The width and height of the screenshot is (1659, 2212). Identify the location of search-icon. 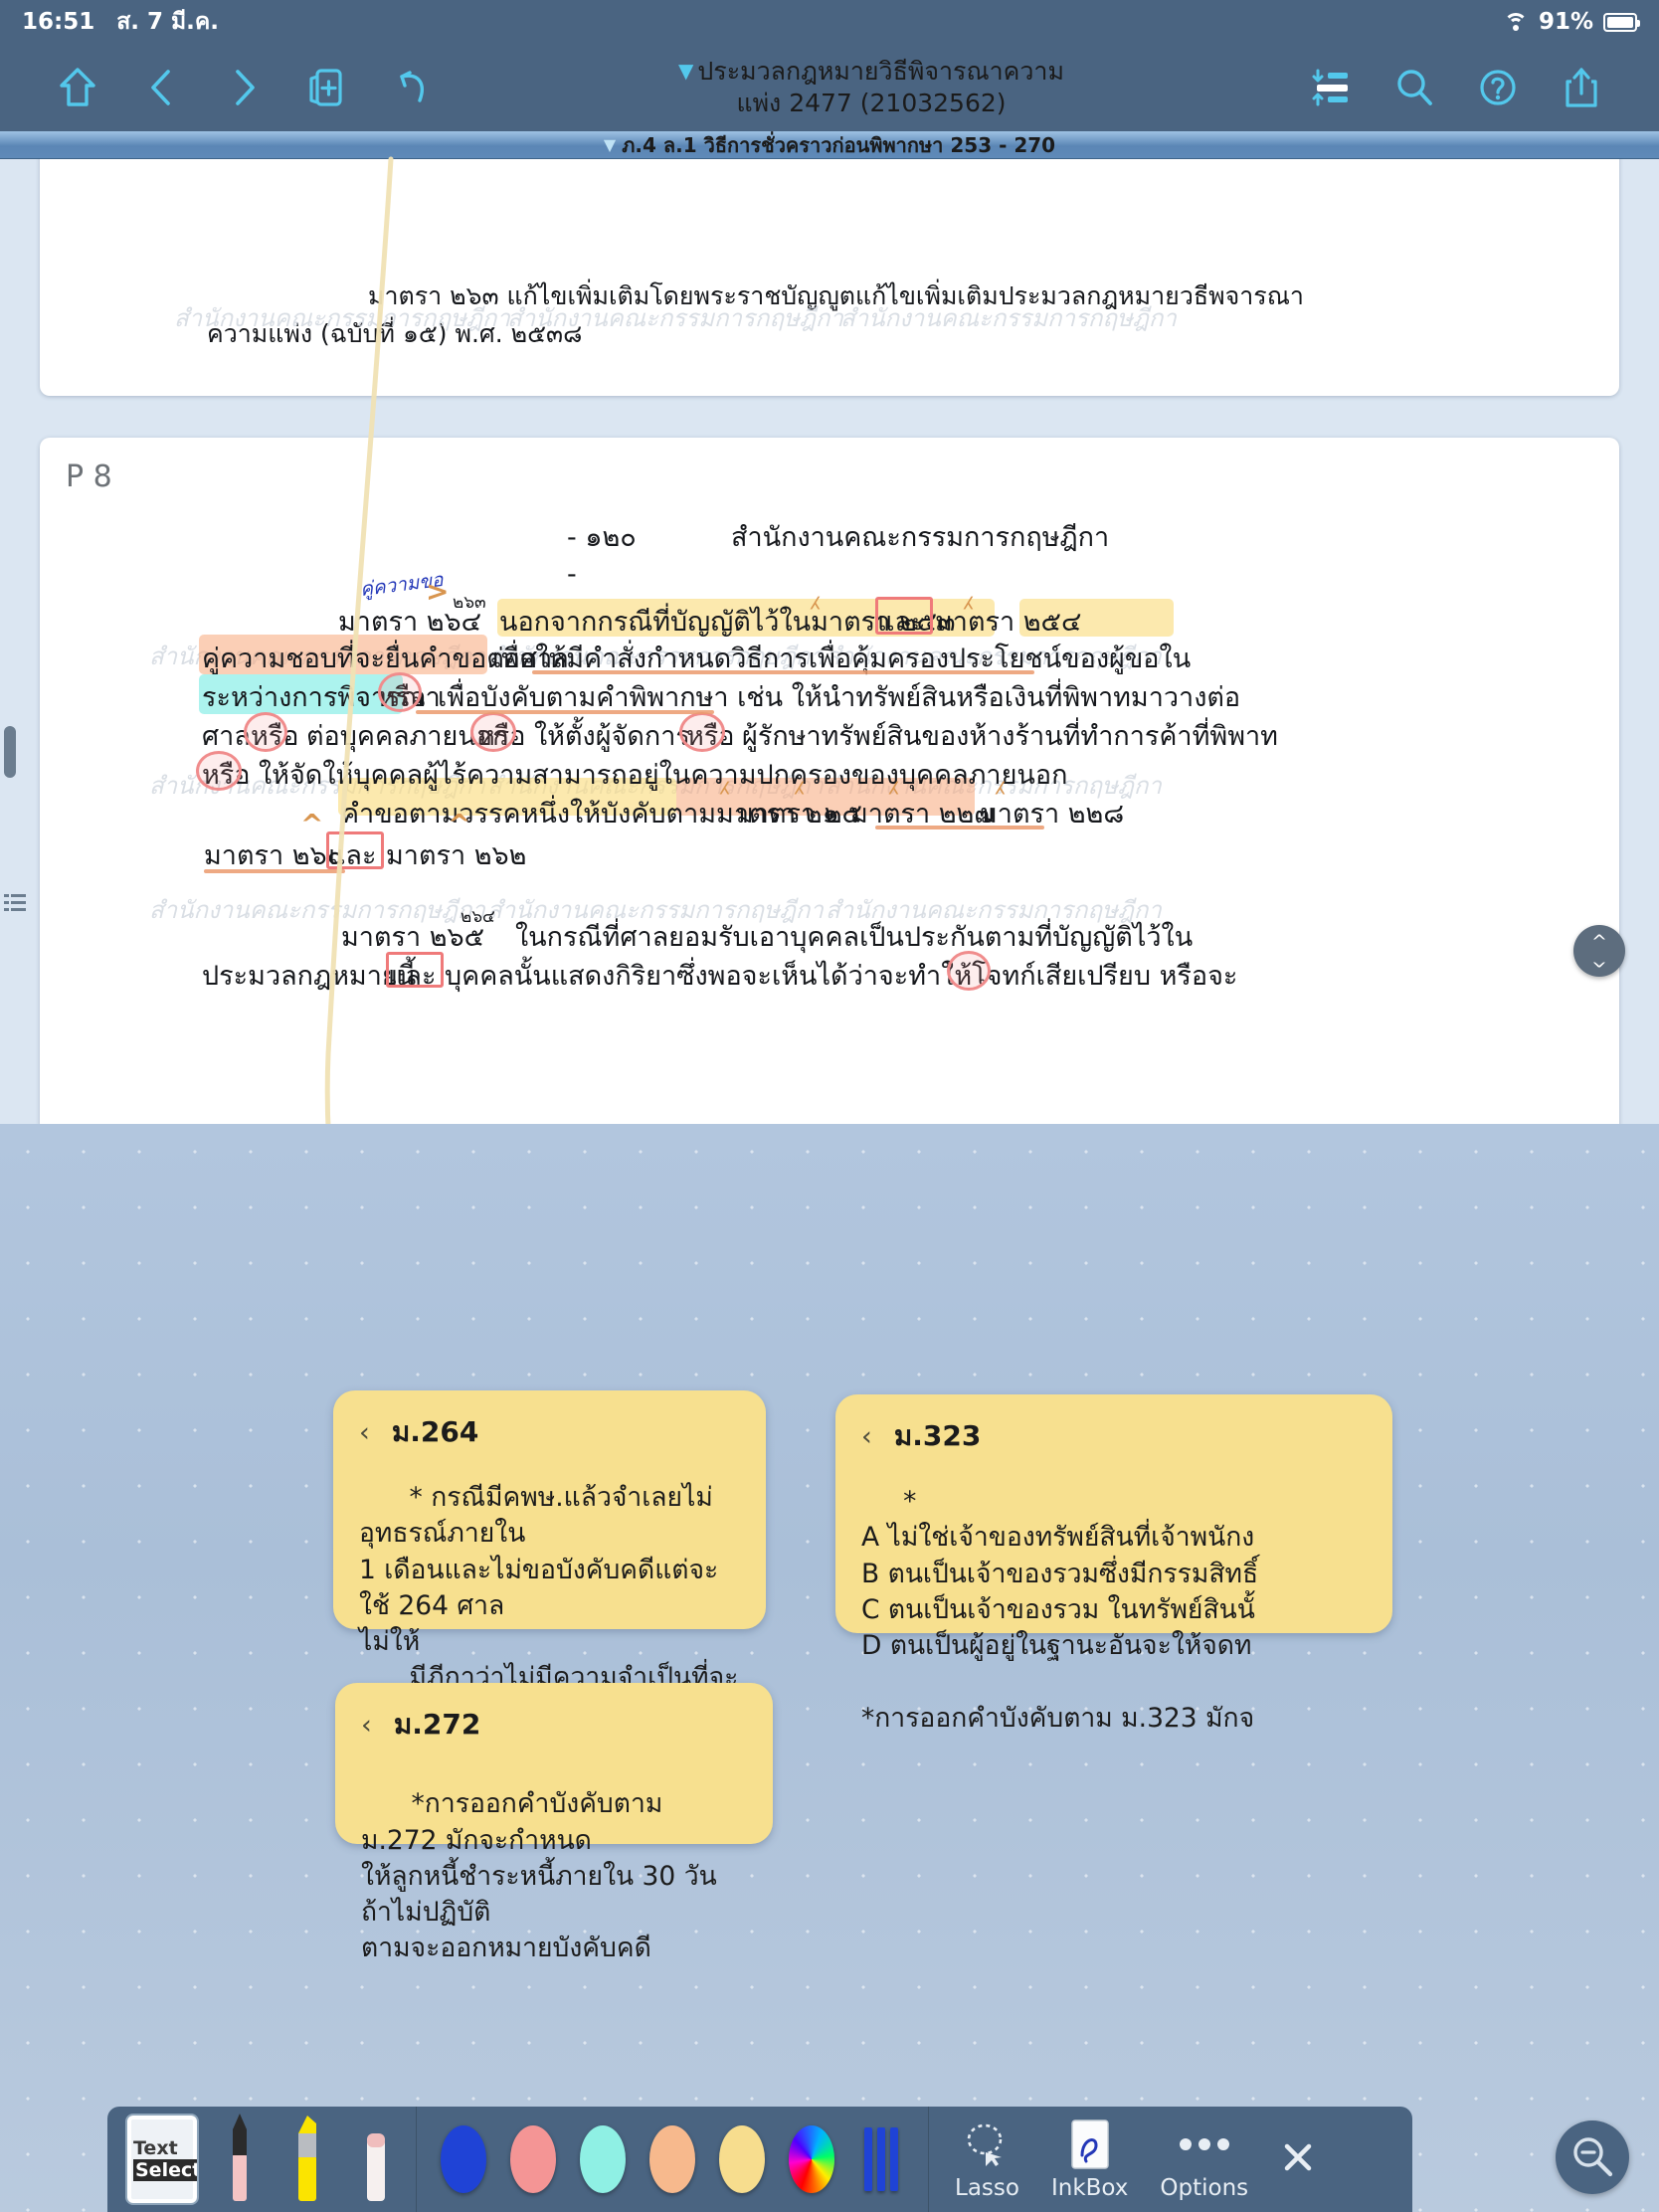
(1414, 87).